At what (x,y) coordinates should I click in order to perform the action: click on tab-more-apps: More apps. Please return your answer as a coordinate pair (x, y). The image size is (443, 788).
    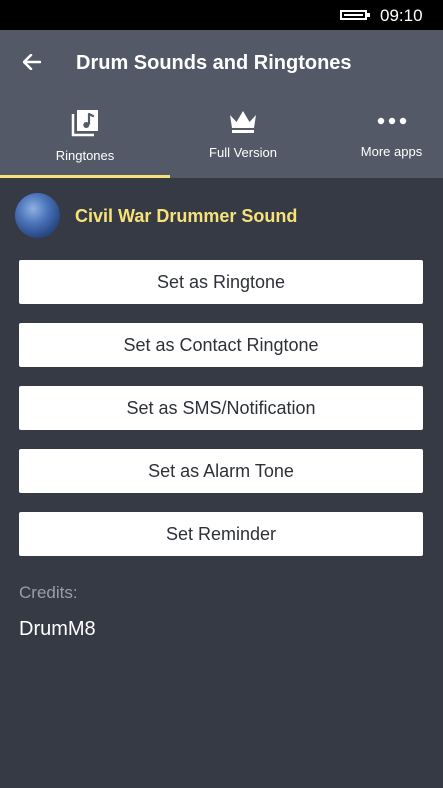
    Looking at the image, I should click on (391, 140).